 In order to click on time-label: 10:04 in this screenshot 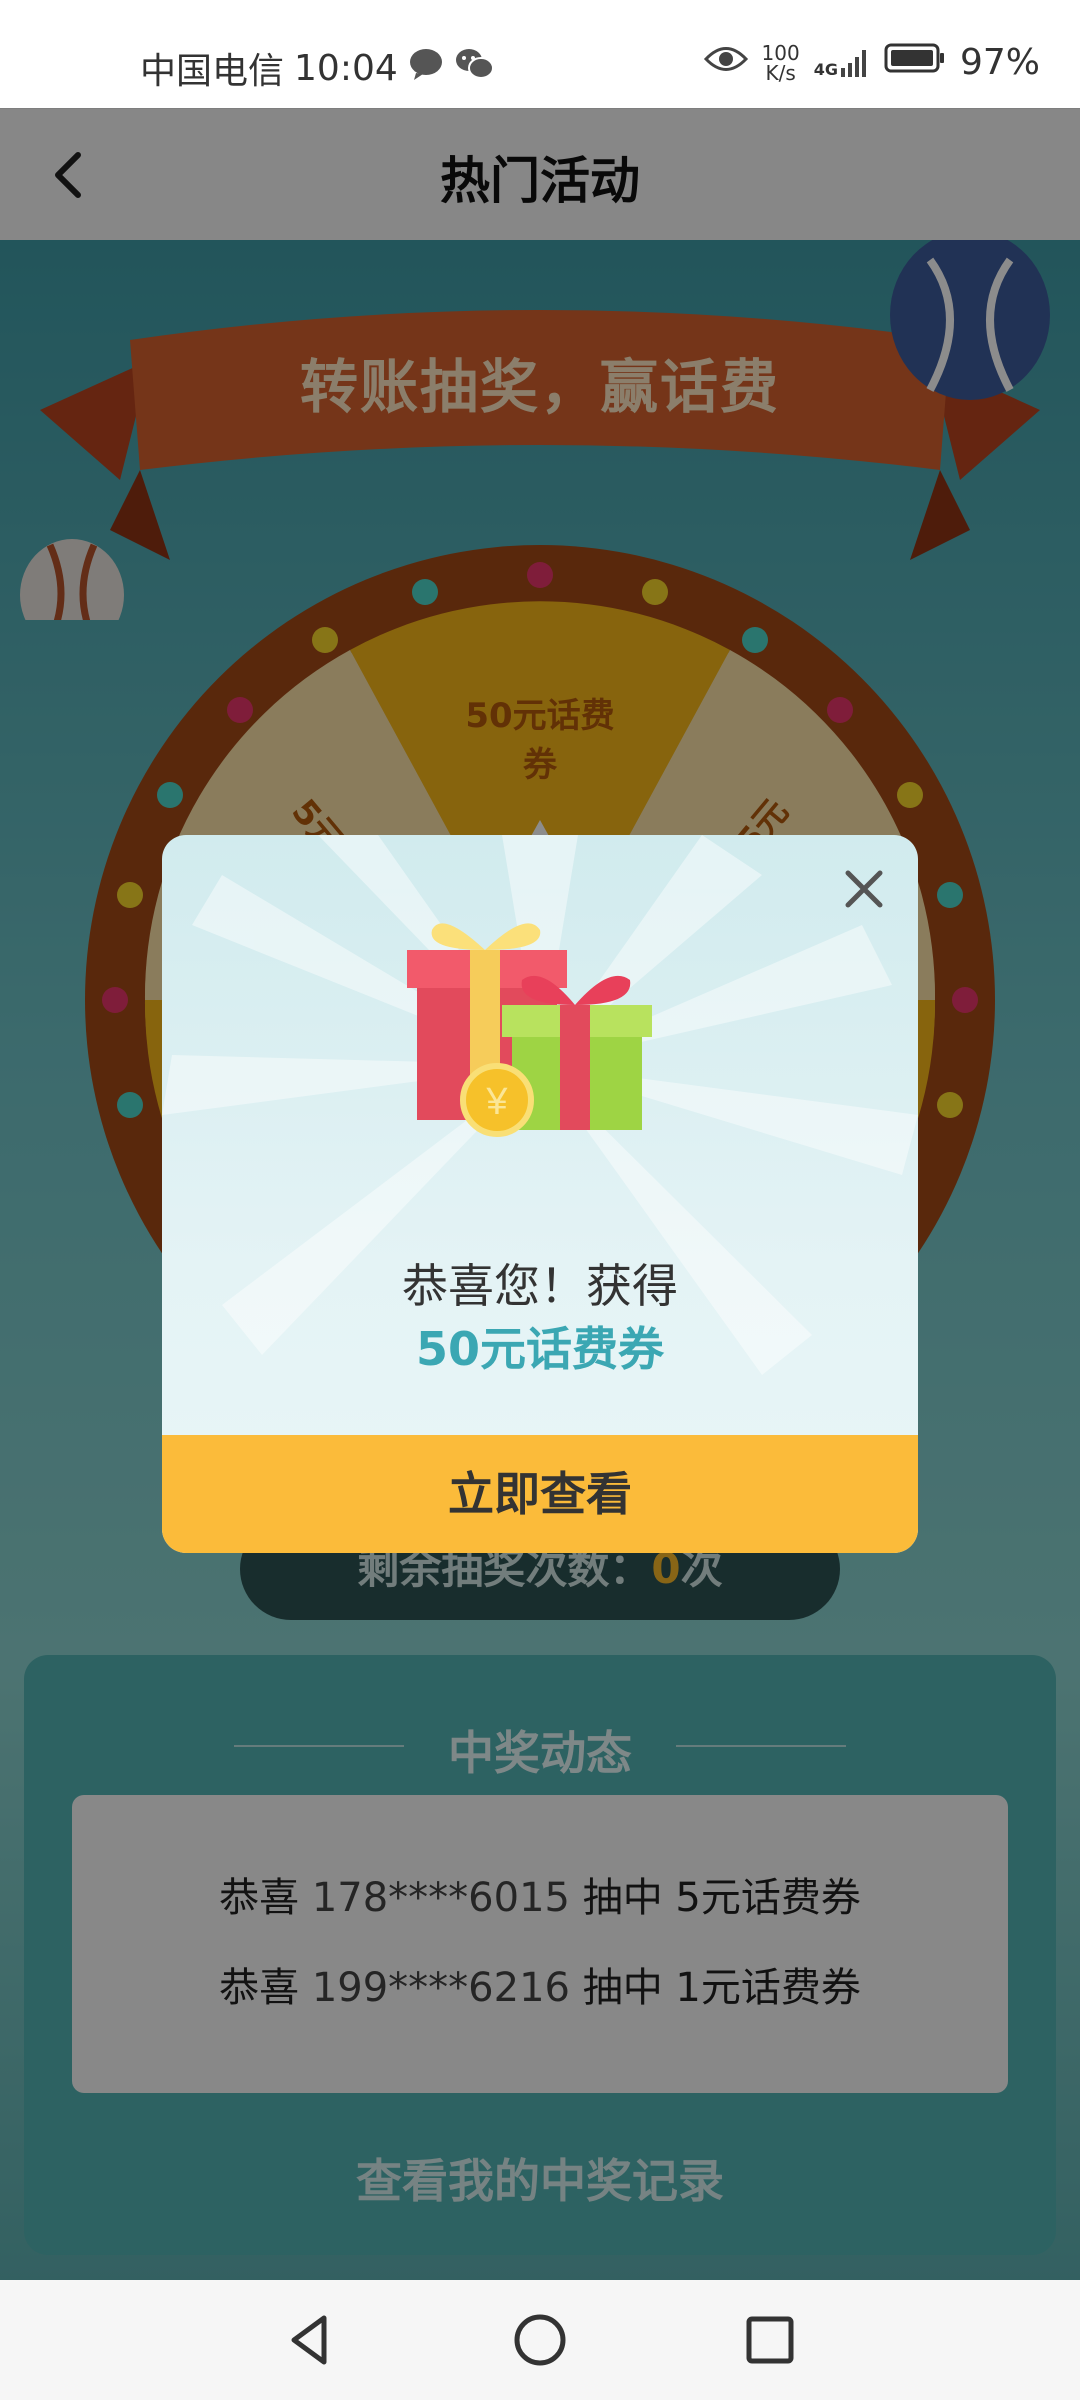, I will do `click(346, 68)`.